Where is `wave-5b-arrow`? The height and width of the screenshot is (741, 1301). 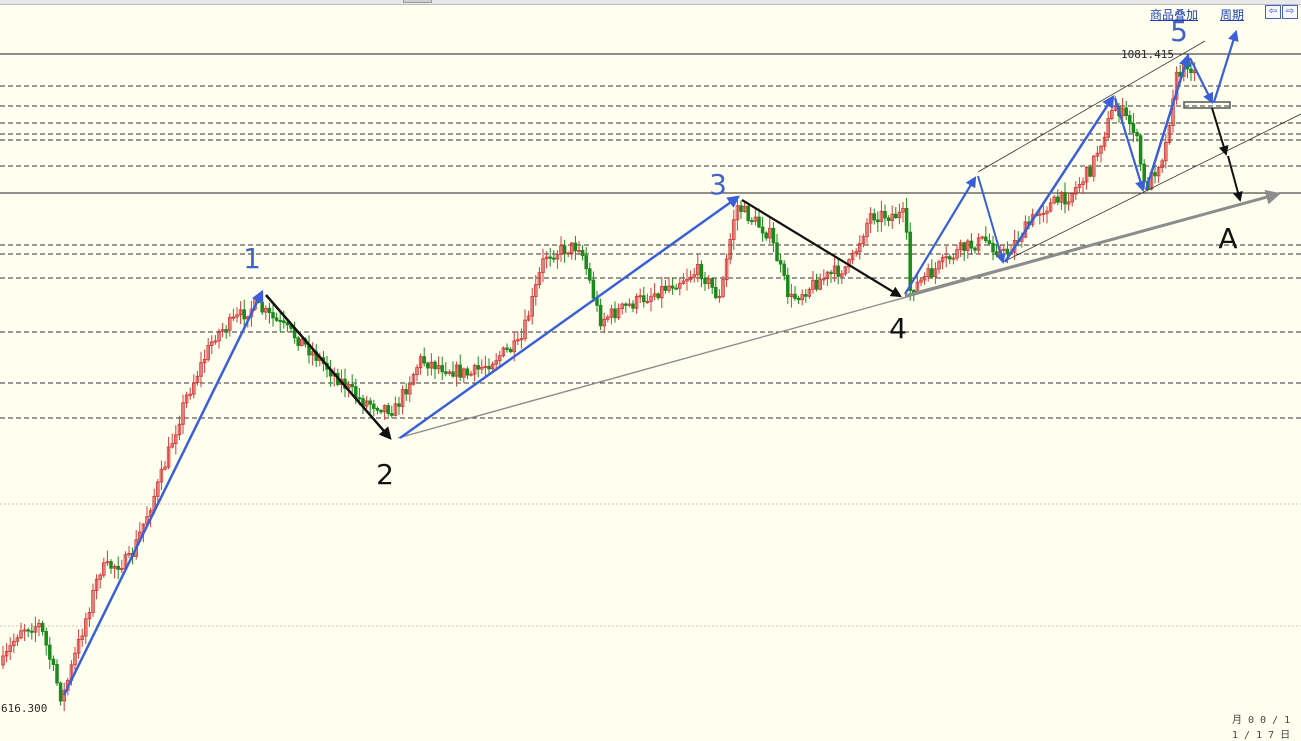
wave-5b-arrow is located at coordinates (991, 219).